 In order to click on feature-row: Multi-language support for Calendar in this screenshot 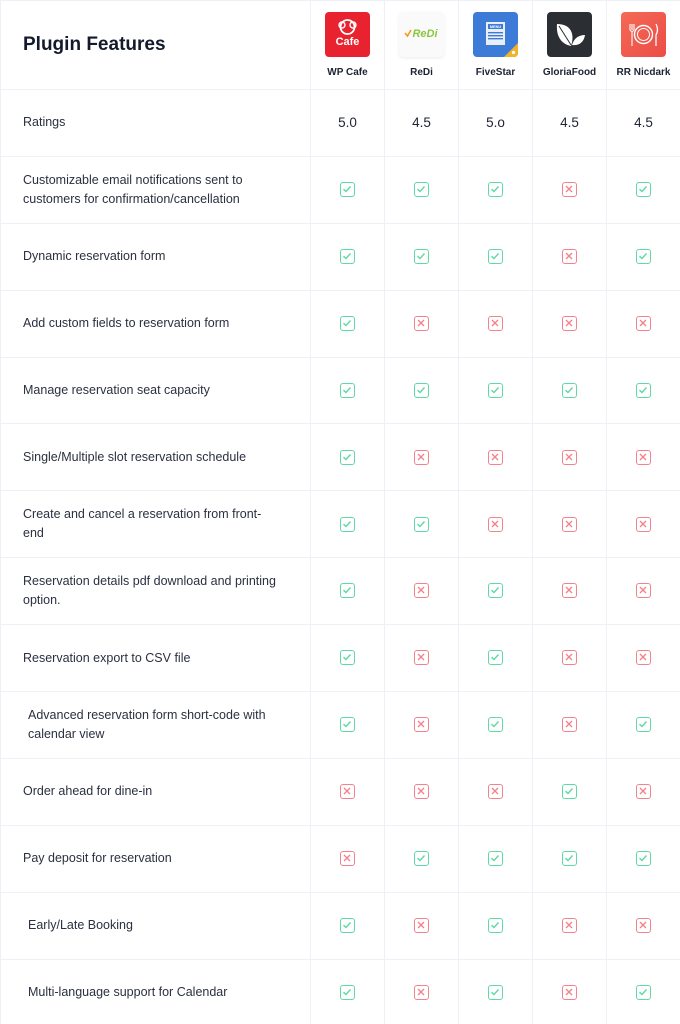, I will do `click(340, 991)`.